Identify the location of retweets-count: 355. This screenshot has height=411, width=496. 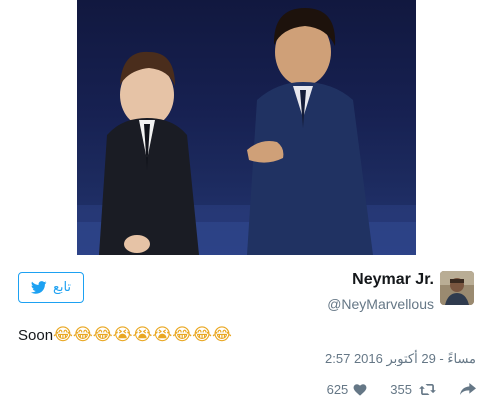
(401, 389).